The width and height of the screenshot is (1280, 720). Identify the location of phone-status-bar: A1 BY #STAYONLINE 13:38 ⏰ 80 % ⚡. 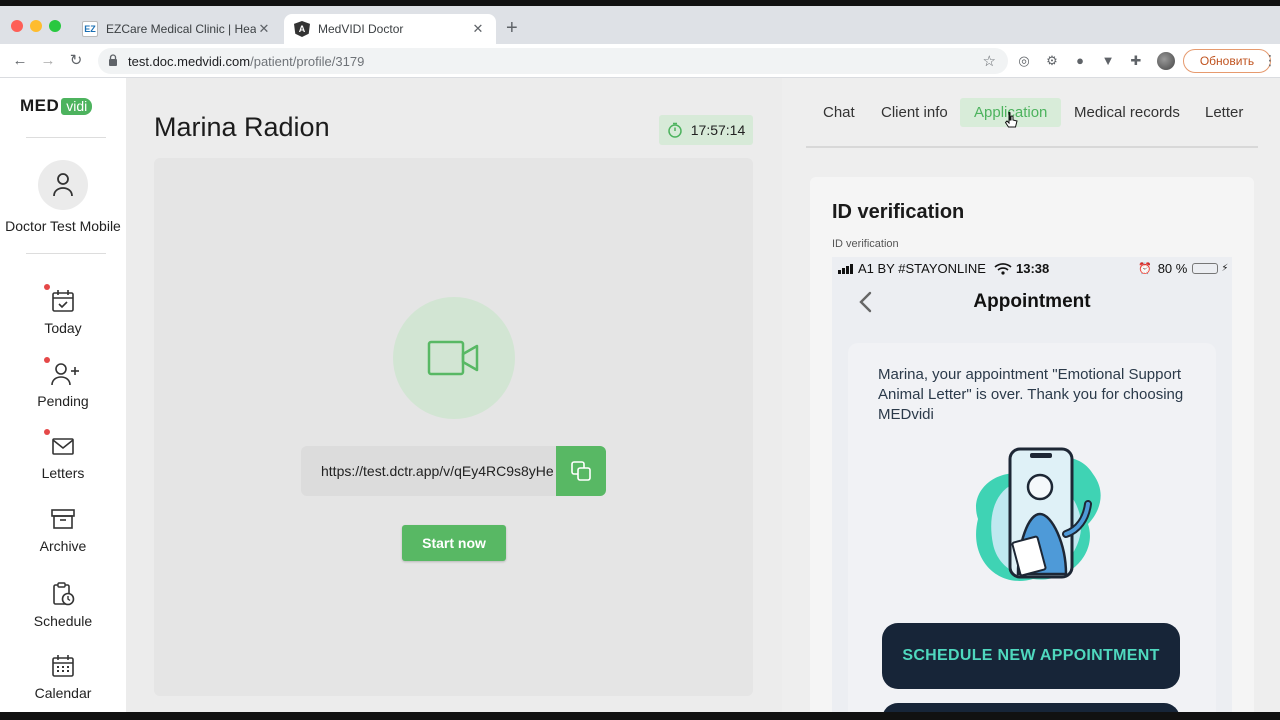
(1032, 268).